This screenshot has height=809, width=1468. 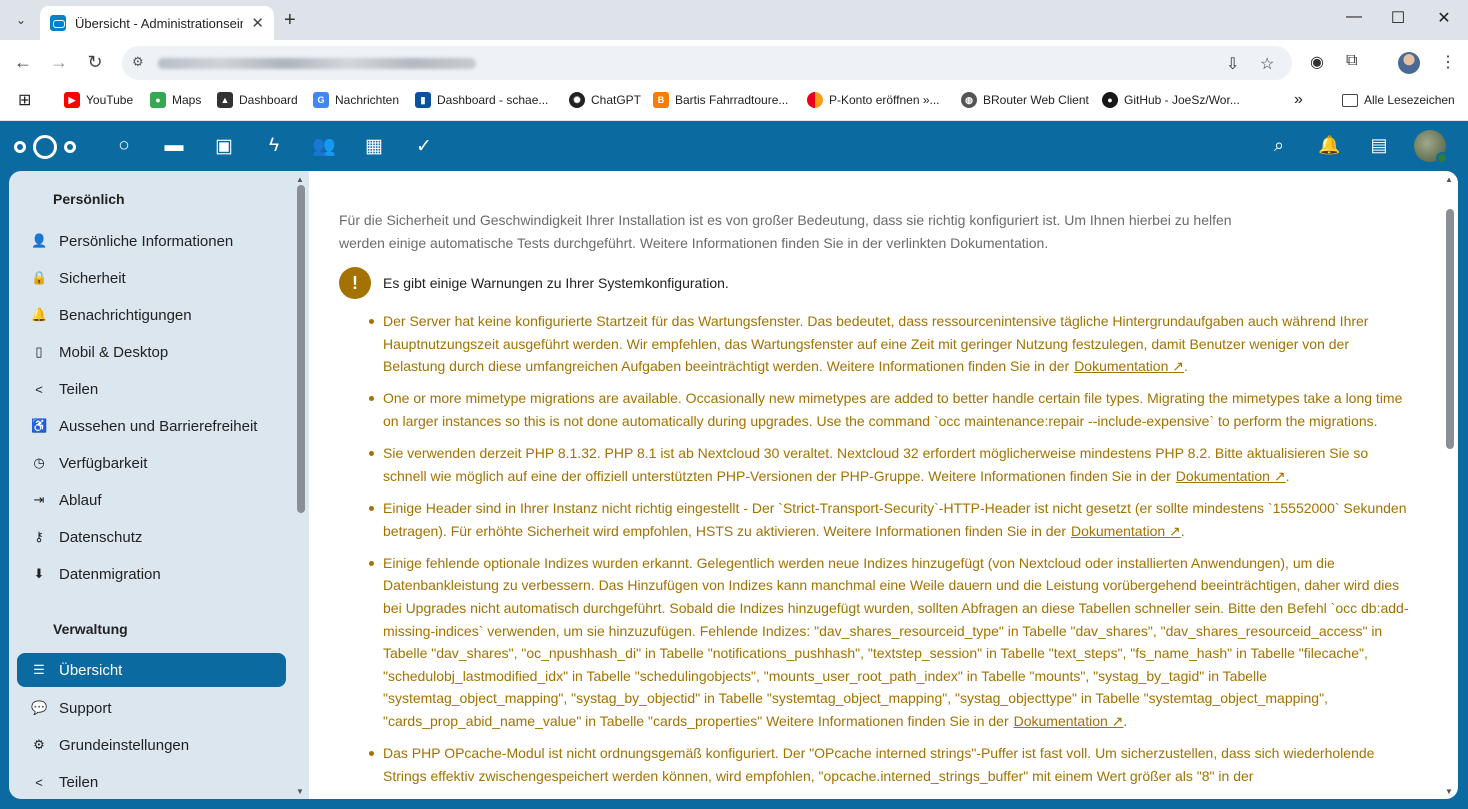 What do you see at coordinates (175, 100) in the screenshot?
I see `bookmark-maps: ● Maps` at bounding box center [175, 100].